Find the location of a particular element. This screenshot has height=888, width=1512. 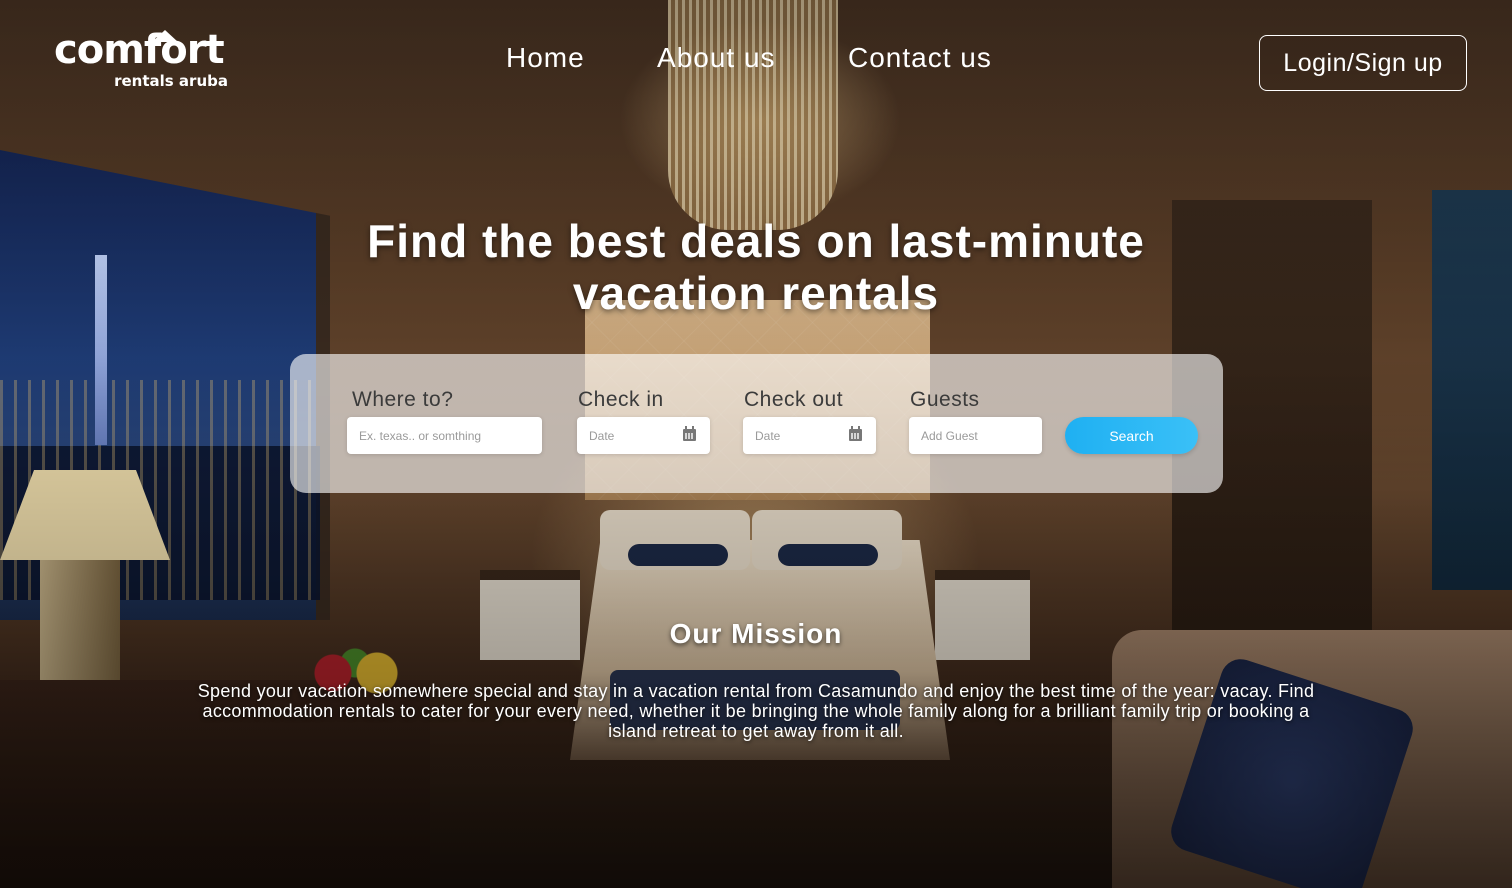

login-signup-button: Login/Sign up is located at coordinates (1363, 63).